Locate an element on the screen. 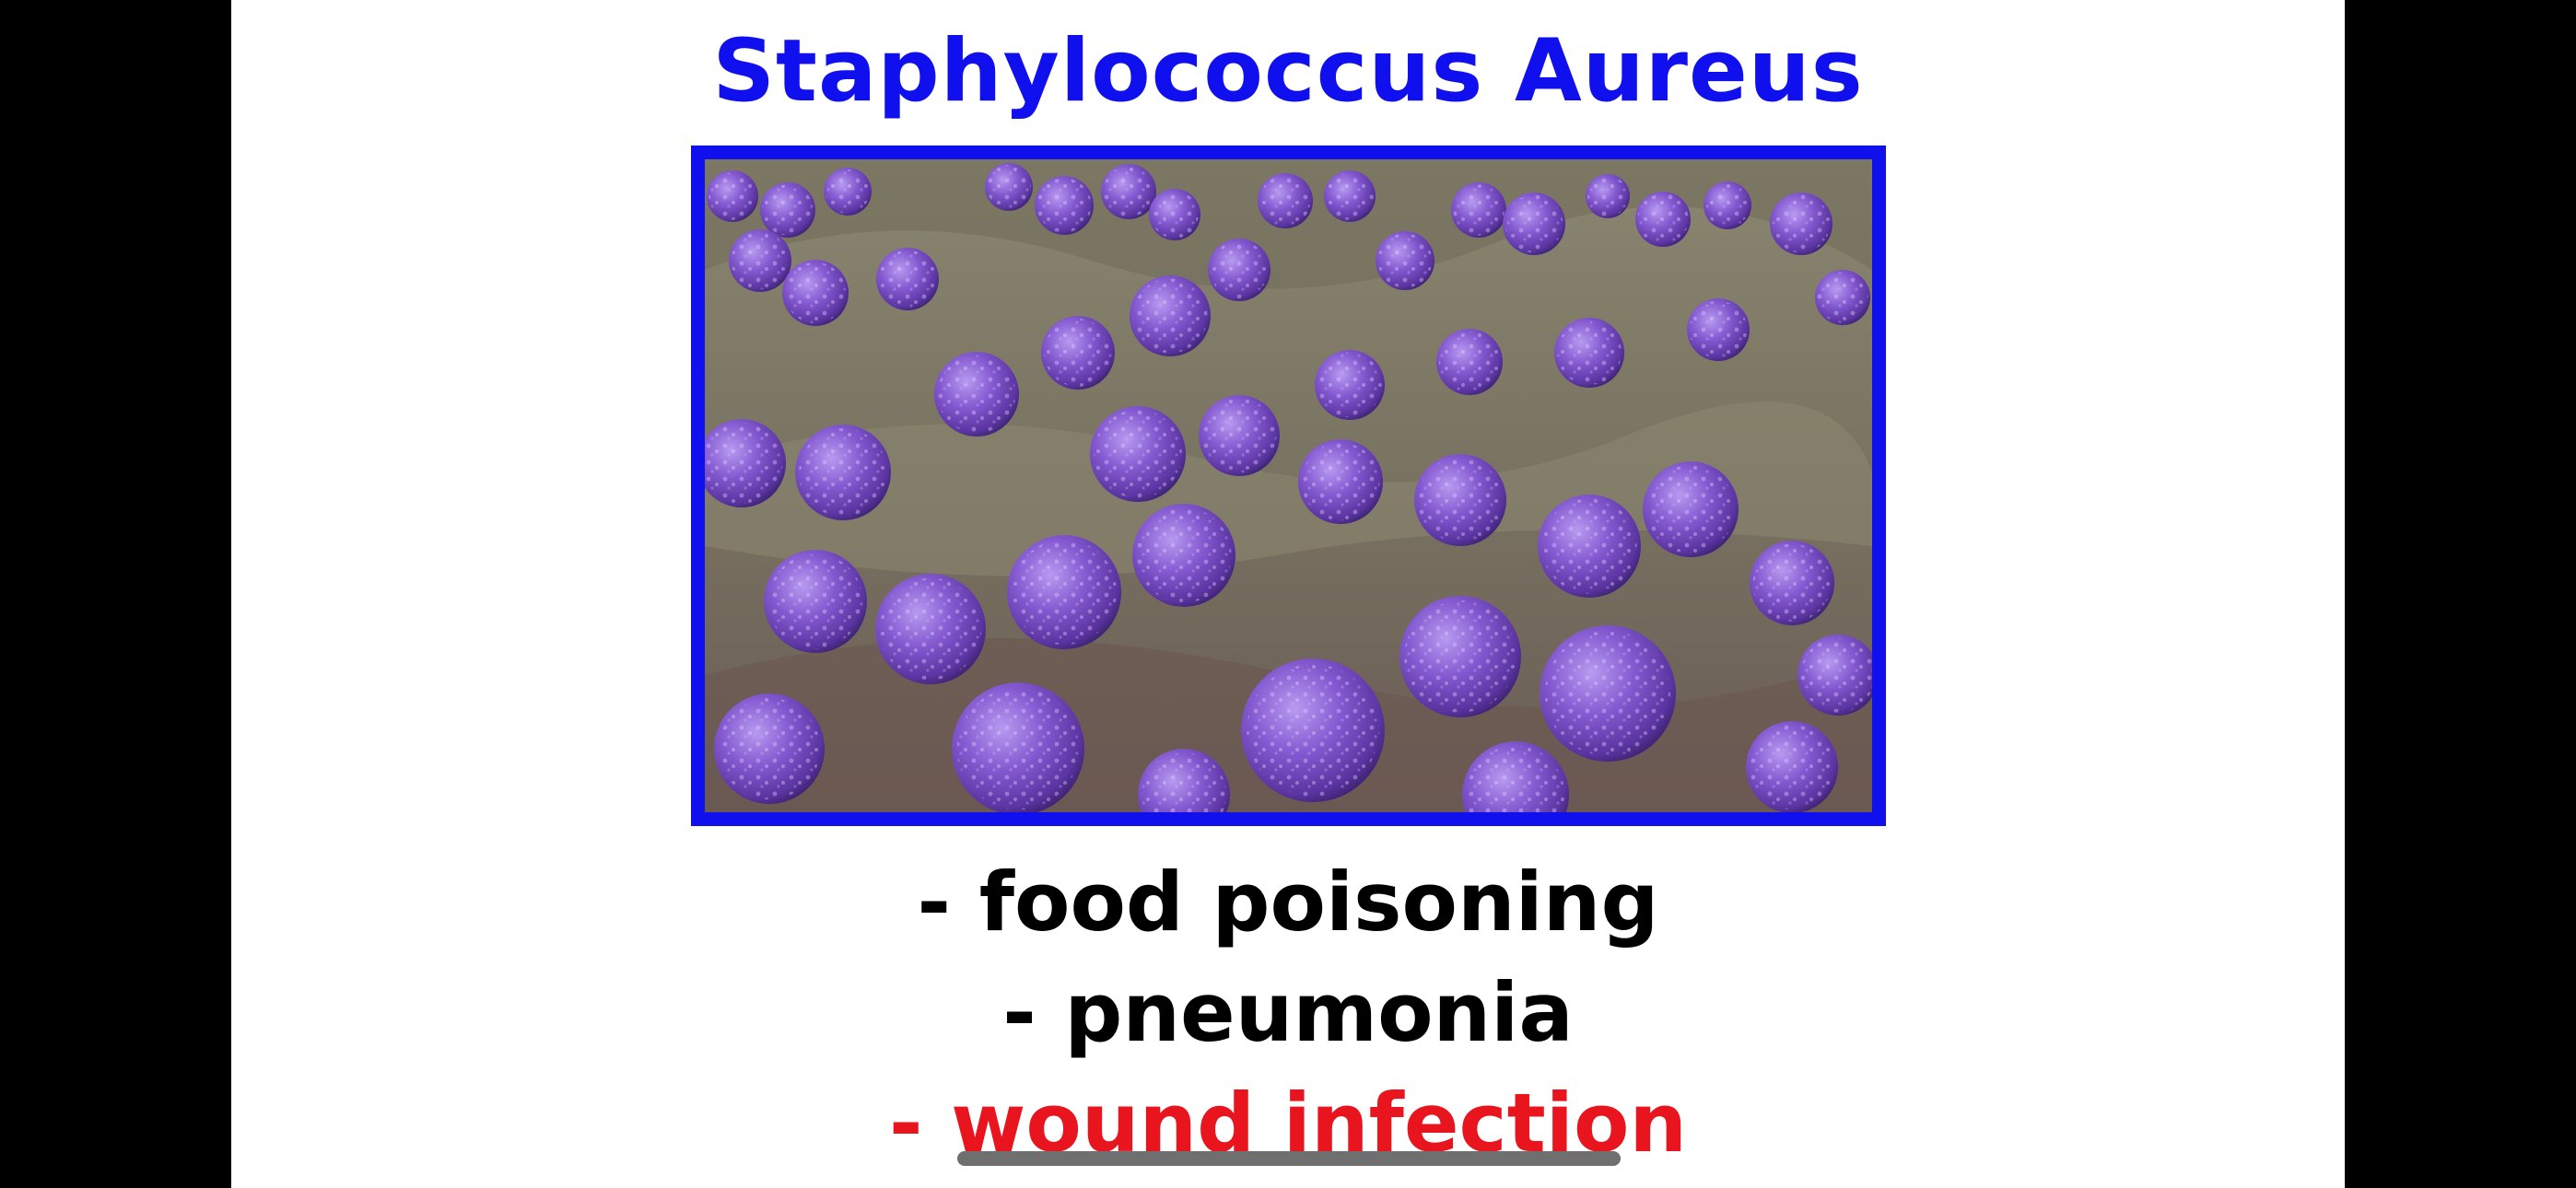  bullet-pneumonia: - pneumonia is located at coordinates (1288, 1013).